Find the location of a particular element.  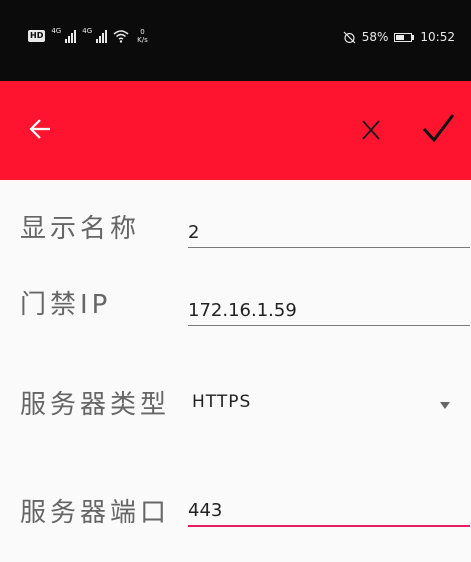

server-type-label: 服务器类型 is located at coordinates (95, 405).